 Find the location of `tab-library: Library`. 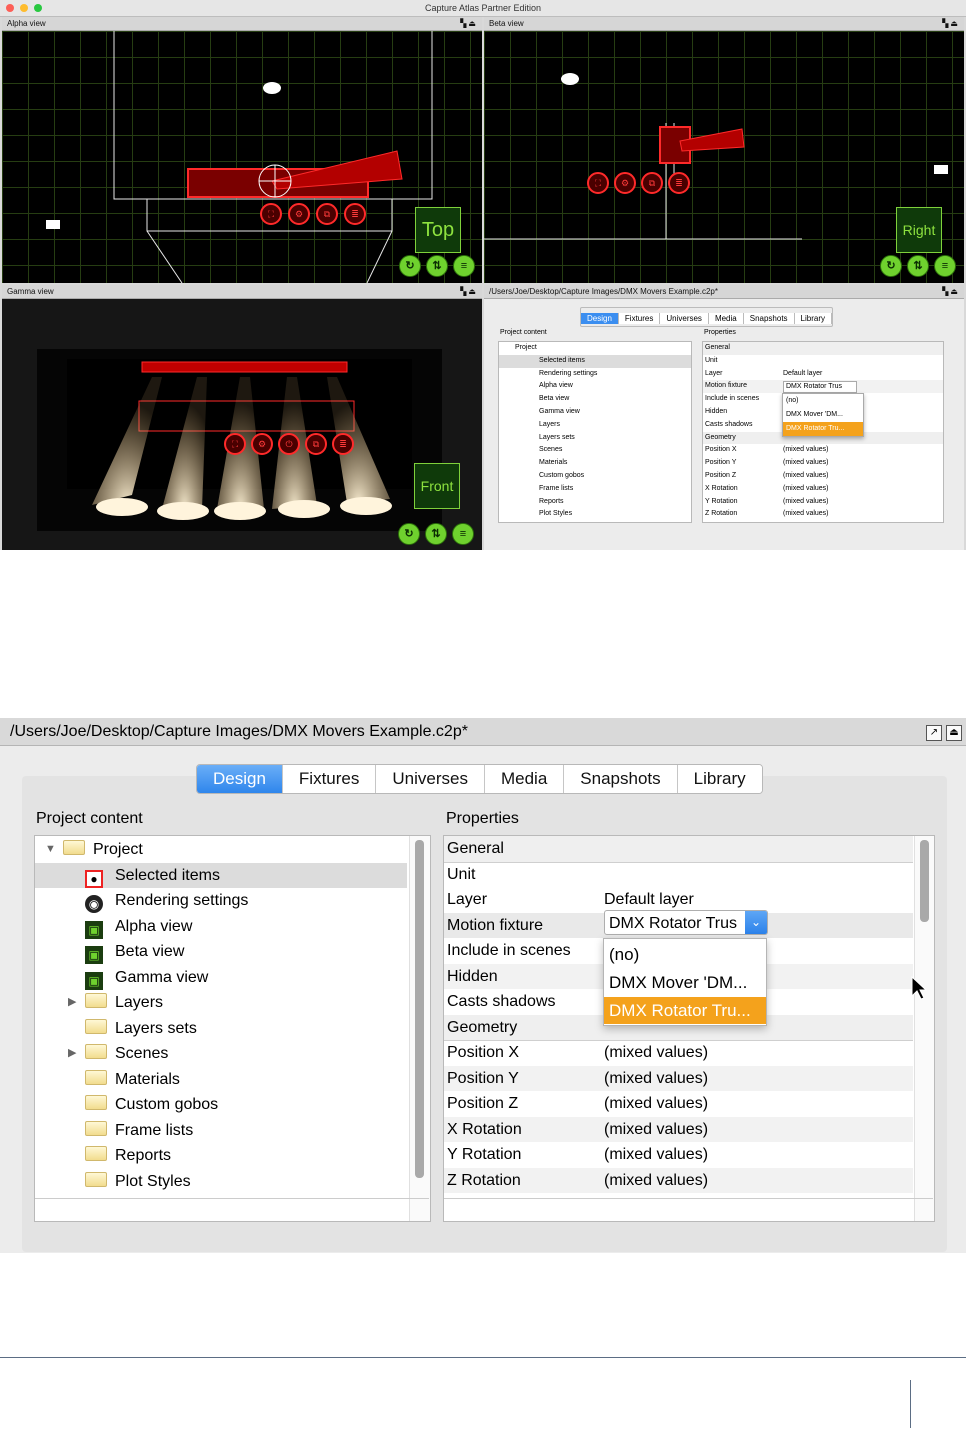

tab-library: Library is located at coordinates (719, 779).